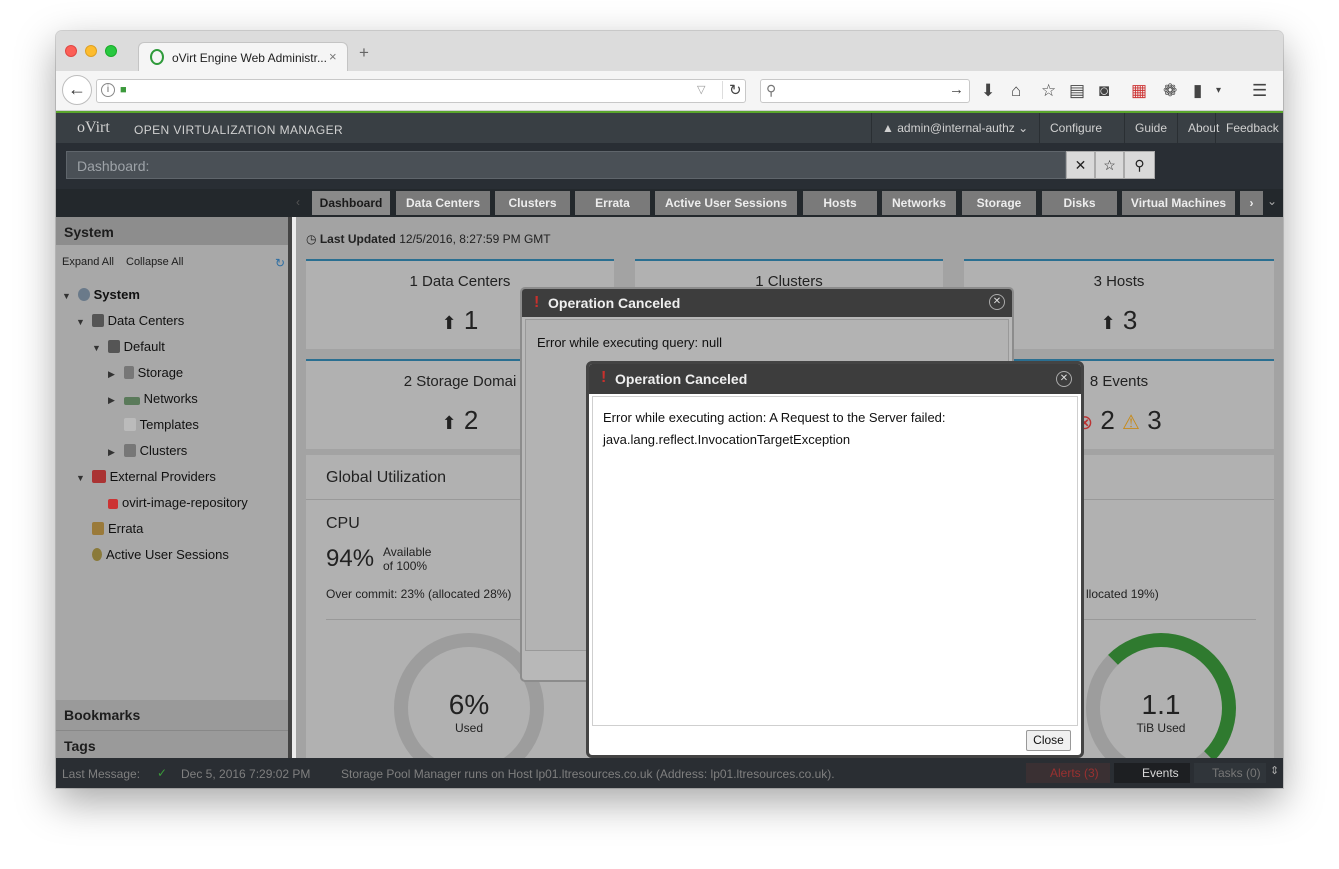 This screenshot has width=1339, height=869. What do you see at coordinates (1150, 128) in the screenshot?
I see `guide-link: Guide` at bounding box center [1150, 128].